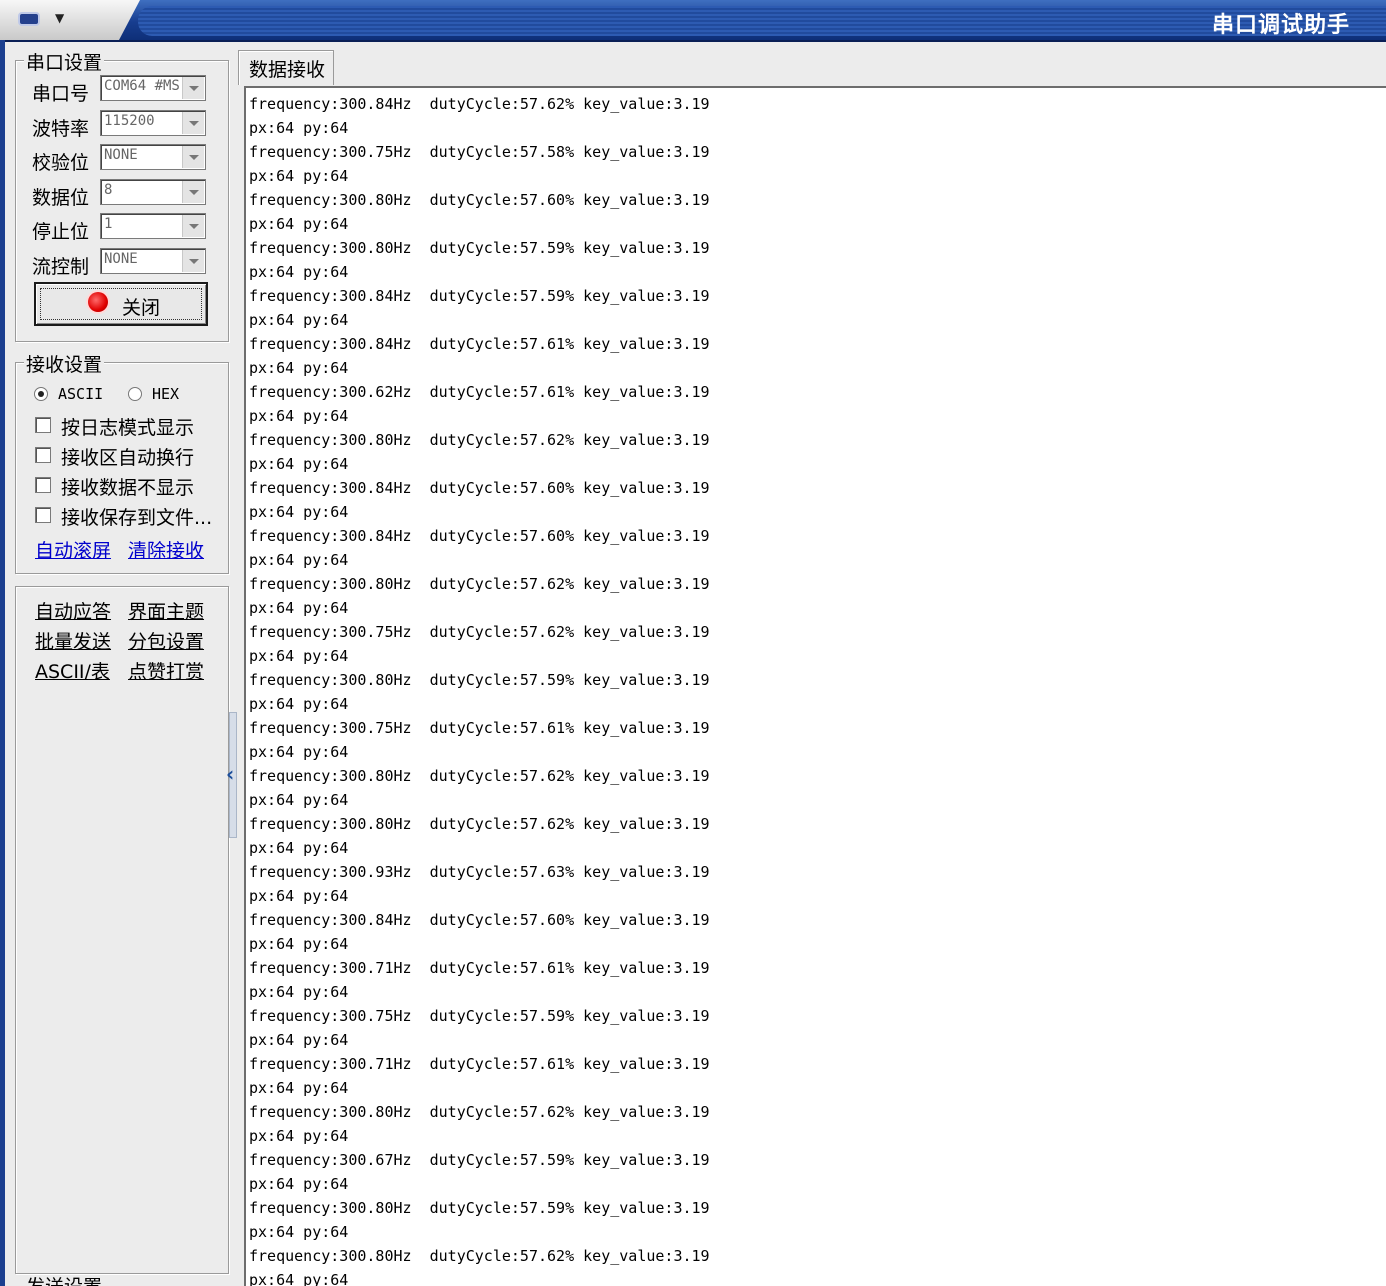 The image size is (1386, 1286). Describe the element at coordinates (166, 610) in the screenshot. I see `theme-link: 界面主题` at that location.